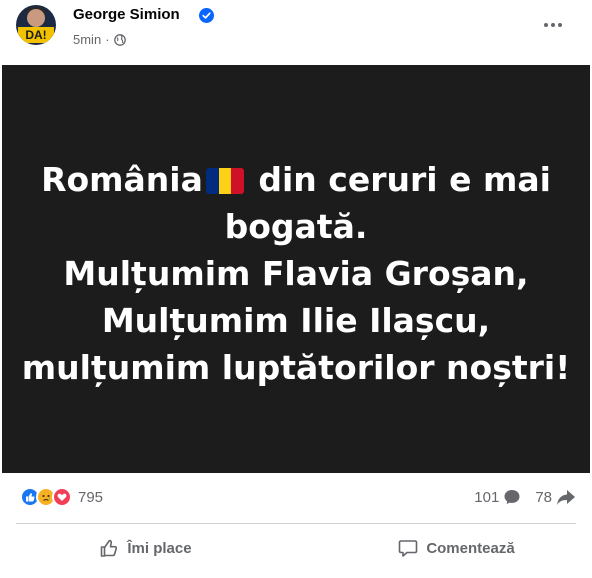 The height and width of the screenshot is (578, 592). Describe the element at coordinates (159, 548) in the screenshot. I see `like-button-label: Îmi place` at that location.